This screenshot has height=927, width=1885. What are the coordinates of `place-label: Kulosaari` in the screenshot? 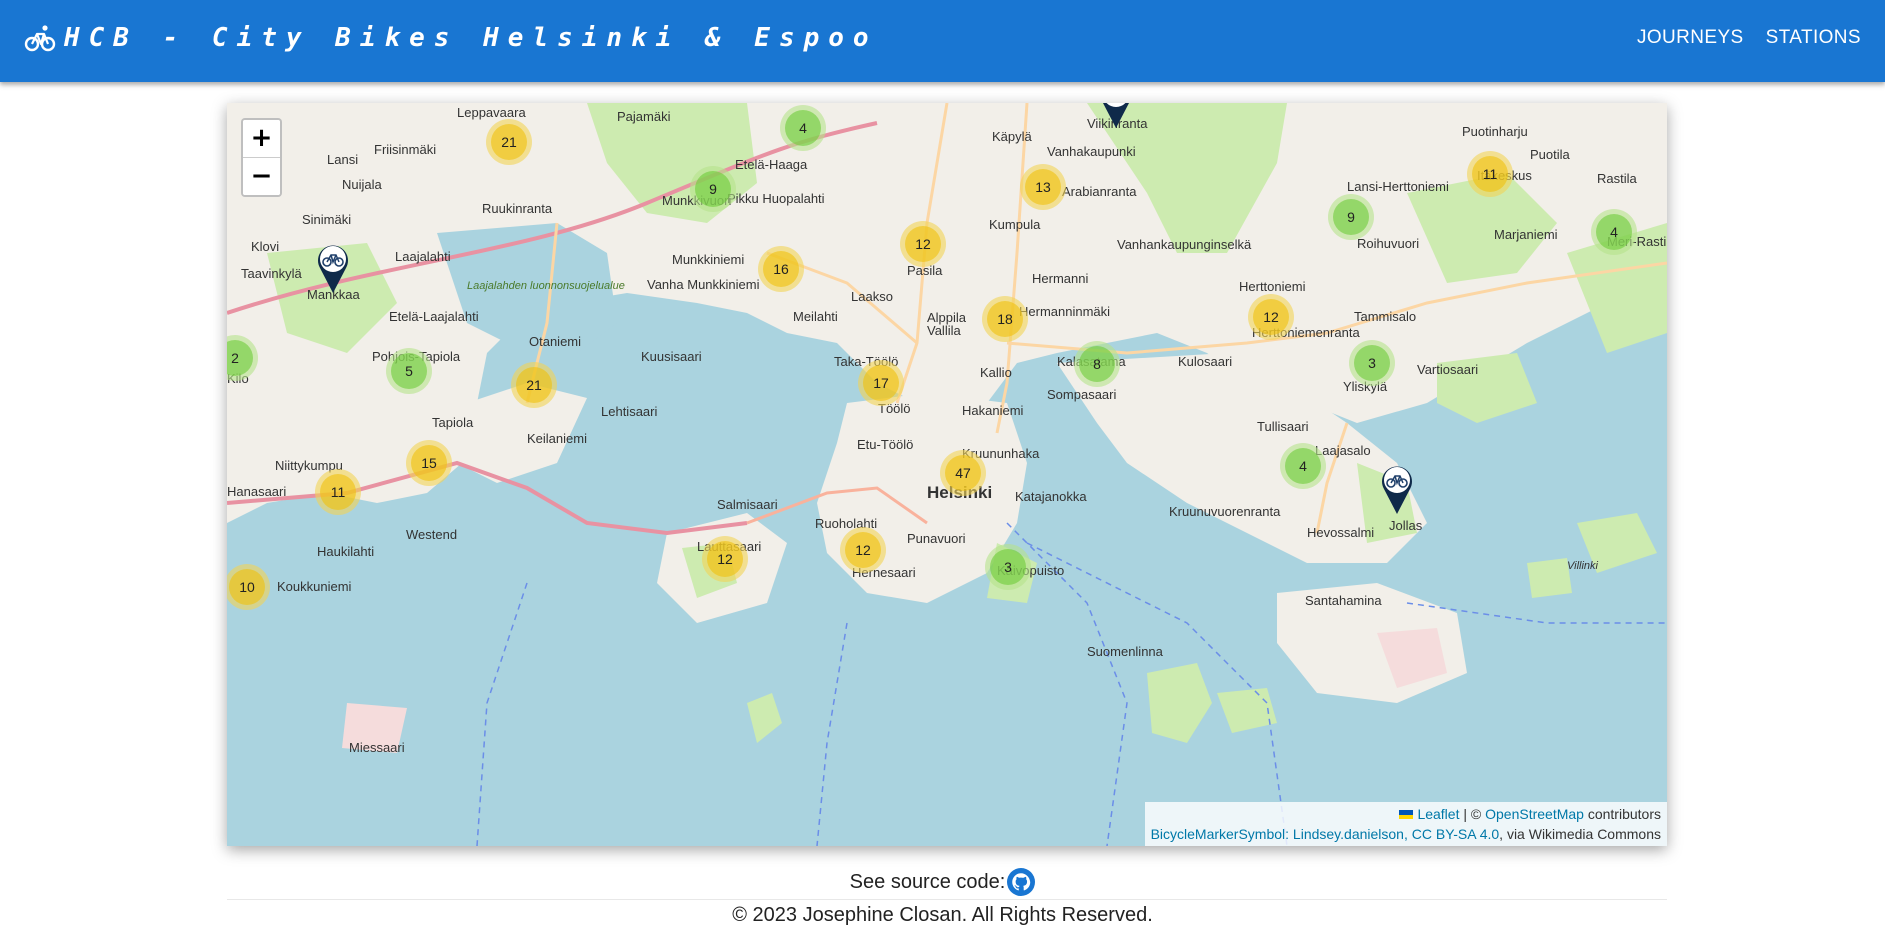 It's located at (1205, 361).